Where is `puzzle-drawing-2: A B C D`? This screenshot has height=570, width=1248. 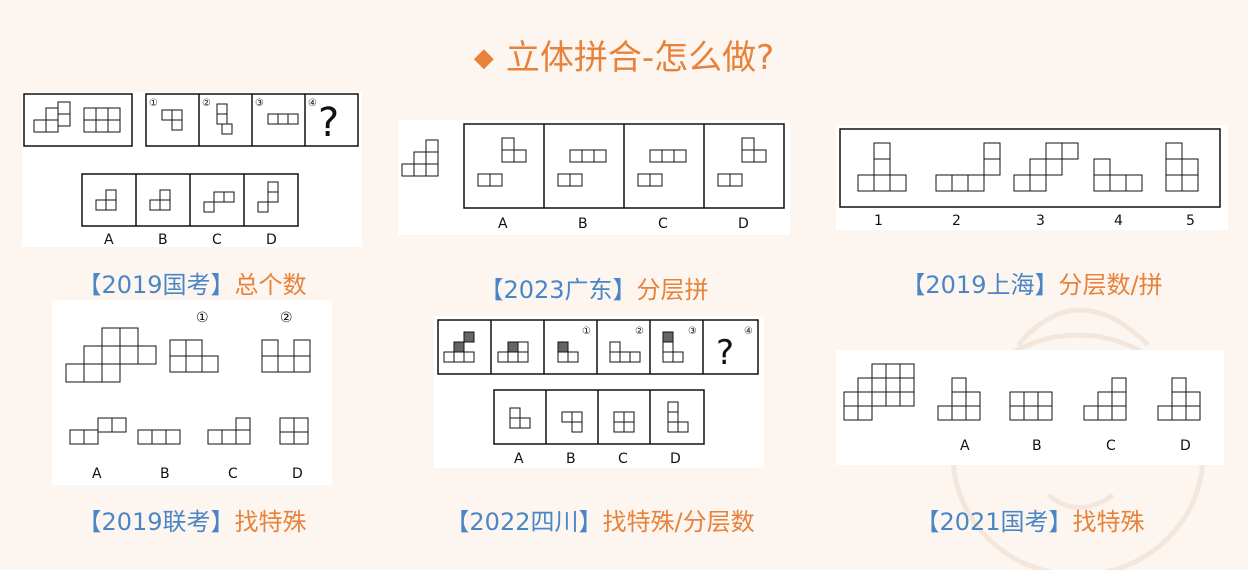 puzzle-drawing-2: A B C D is located at coordinates (593, 177).